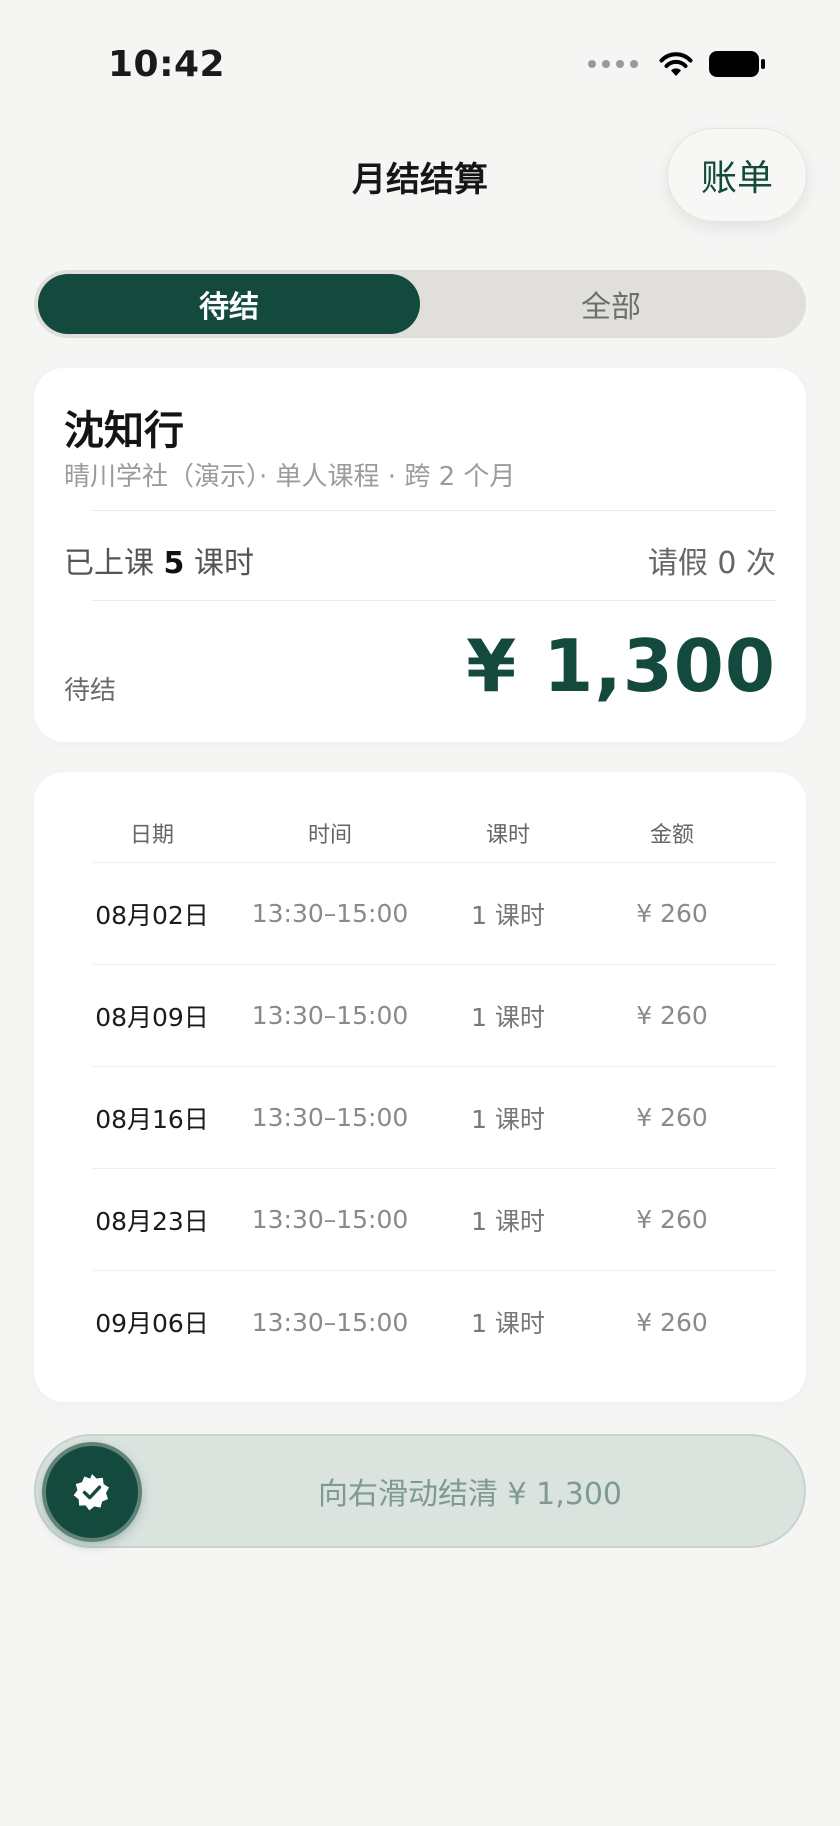 The width and height of the screenshot is (840, 1826). Describe the element at coordinates (434, 914) in the screenshot. I see `table-row: 08月02日 13:30–15:00 1 课时 ¥ 260` at that location.